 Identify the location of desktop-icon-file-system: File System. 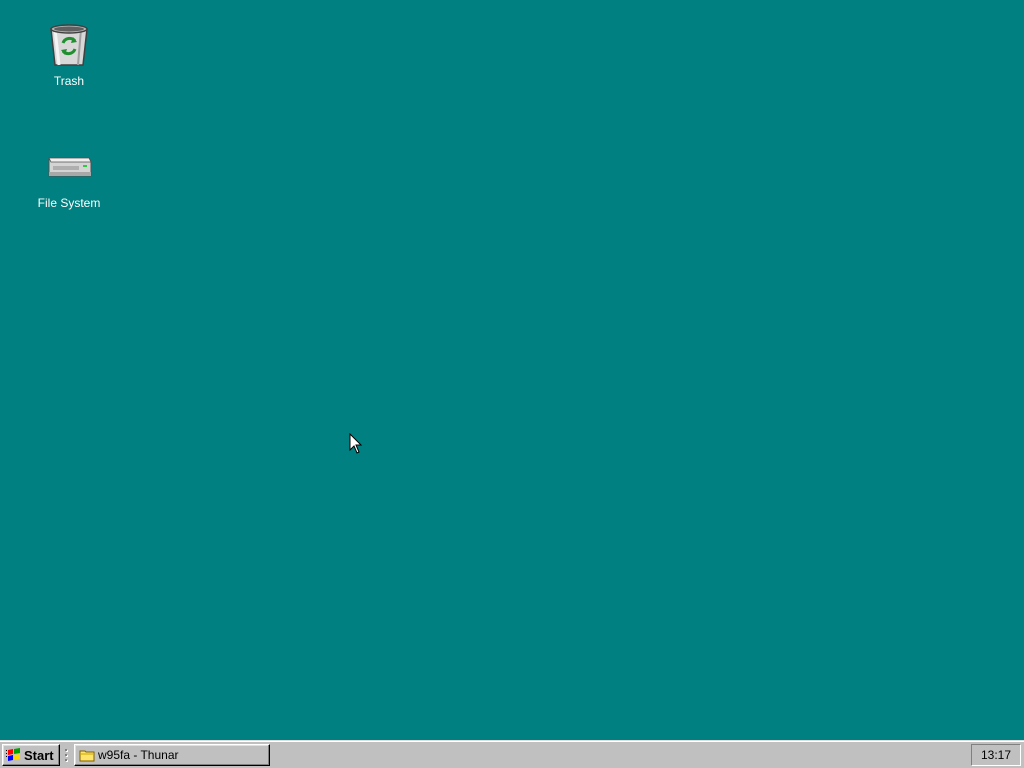
(69, 176).